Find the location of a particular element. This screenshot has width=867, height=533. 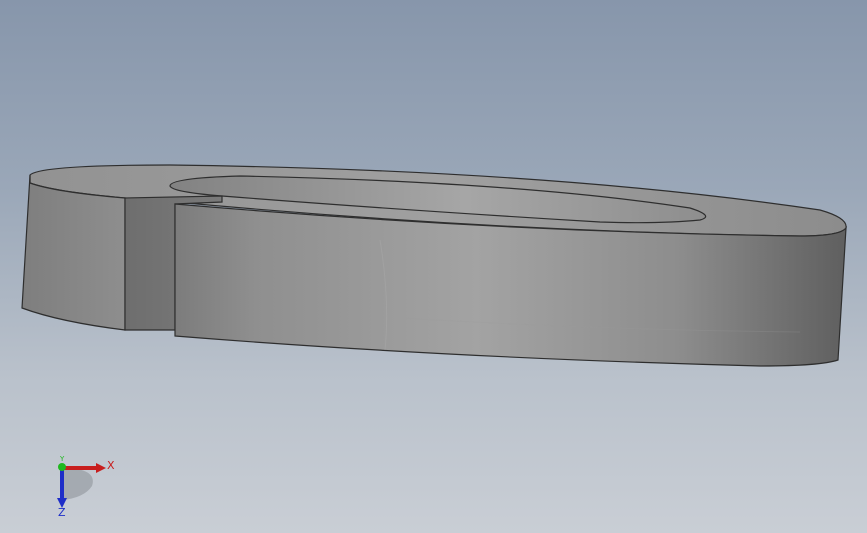

y-axis-dot is located at coordinates (62, 467).